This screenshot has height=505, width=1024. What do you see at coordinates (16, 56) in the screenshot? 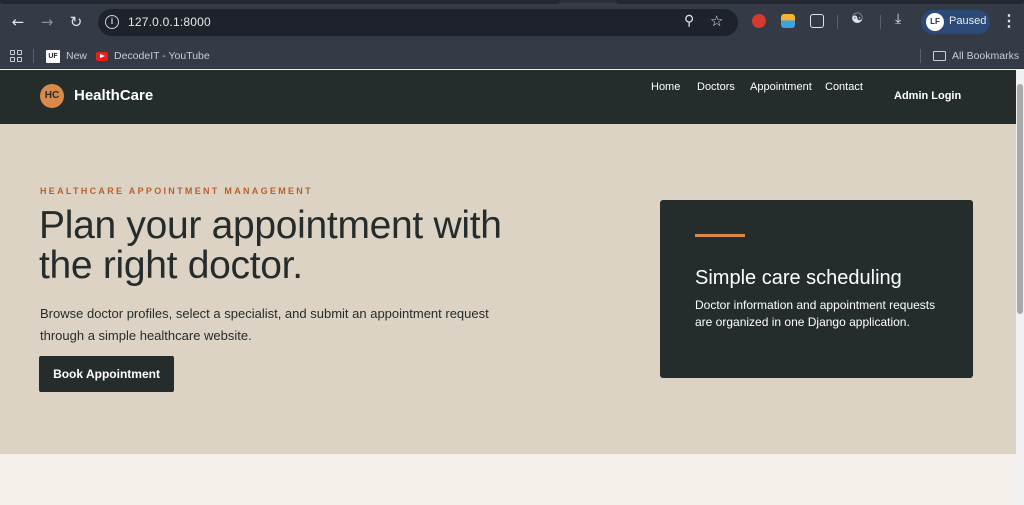
I see `apps-grid-icon` at bounding box center [16, 56].